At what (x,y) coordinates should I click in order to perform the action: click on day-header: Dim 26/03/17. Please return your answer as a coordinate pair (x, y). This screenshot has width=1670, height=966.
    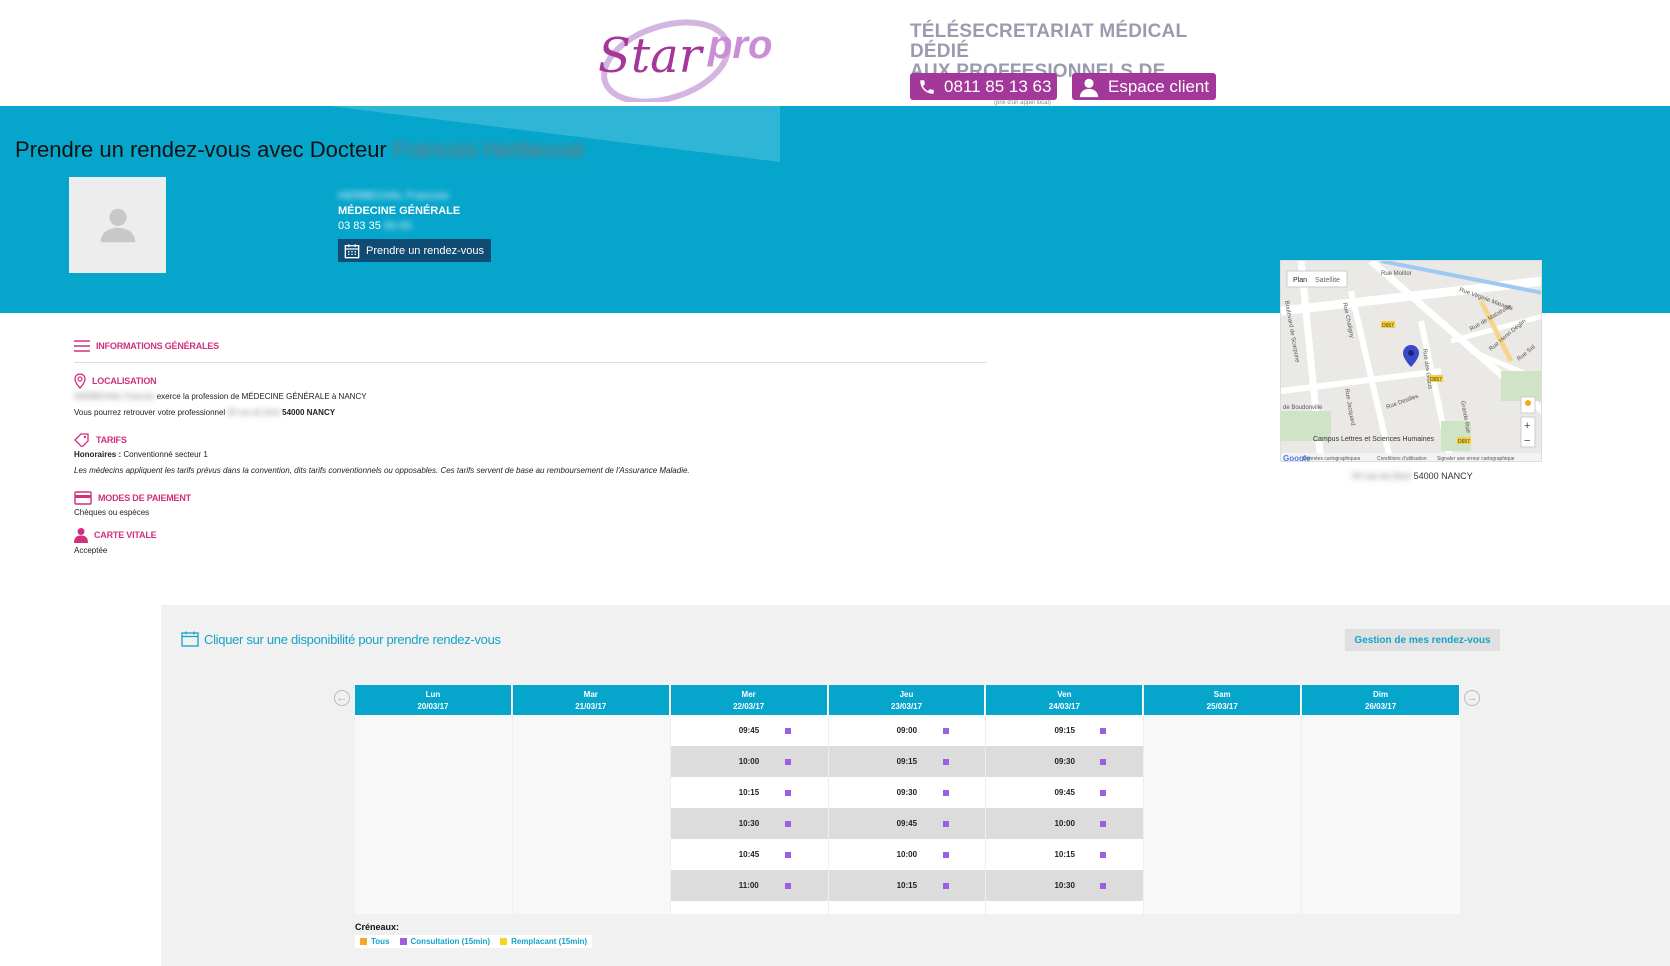
    Looking at the image, I should click on (1381, 700).